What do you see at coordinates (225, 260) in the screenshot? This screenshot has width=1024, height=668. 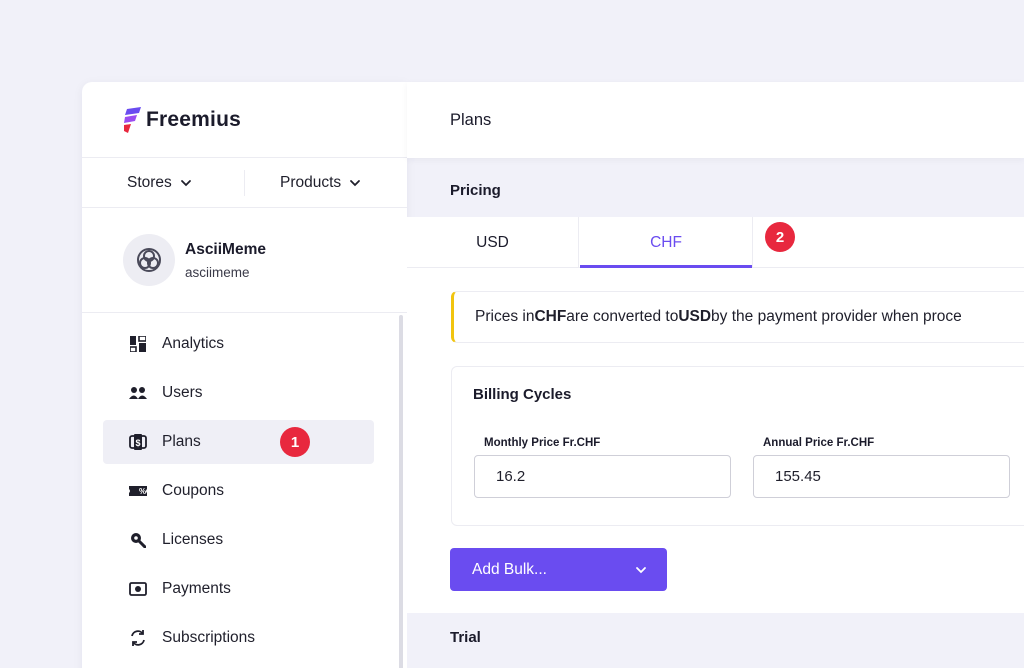 I see `product-info: AsciiMeme asciimeme` at bounding box center [225, 260].